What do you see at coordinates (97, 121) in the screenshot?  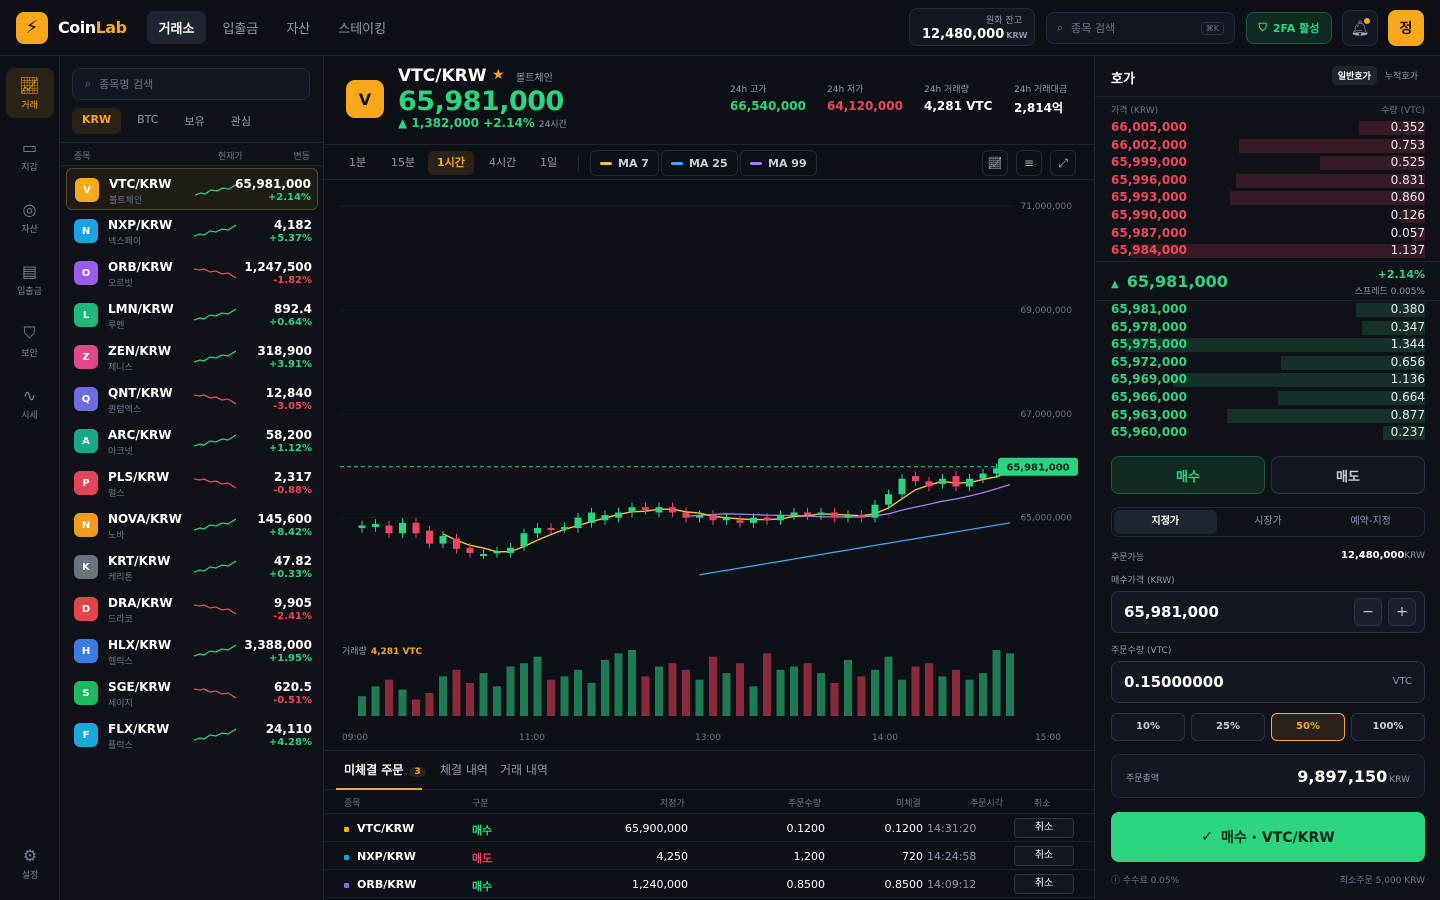 I see `tab-krw: KRW` at bounding box center [97, 121].